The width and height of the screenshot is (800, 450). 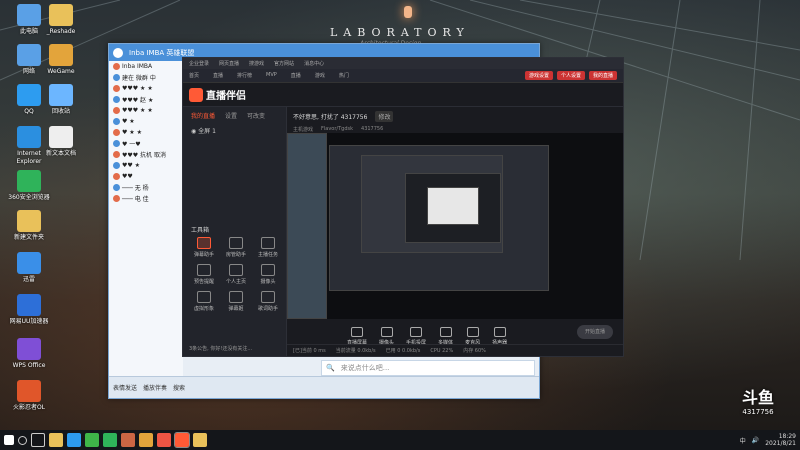 I want to click on tool-item: 虚拟形象, so click(x=204, y=301).